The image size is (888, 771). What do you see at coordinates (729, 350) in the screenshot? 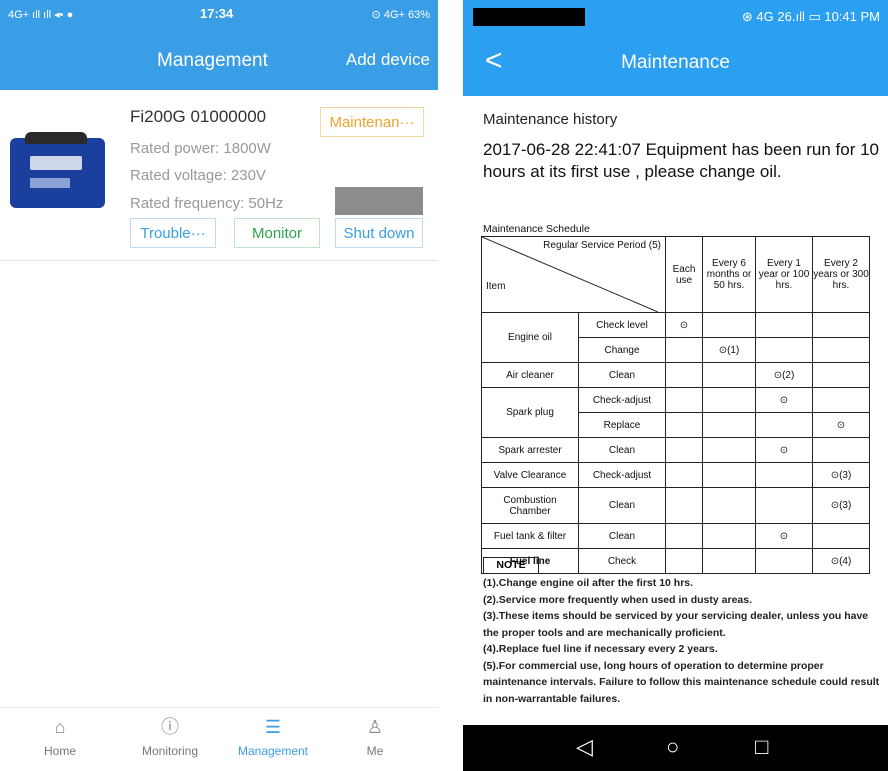
I see `mark-cell: ⊙(1)` at bounding box center [729, 350].